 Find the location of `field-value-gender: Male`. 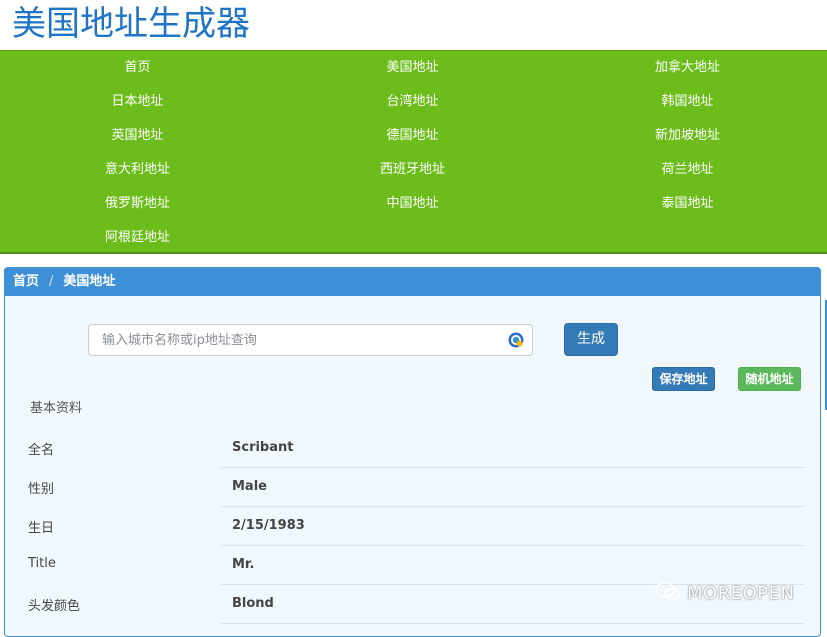

field-value-gender: Male is located at coordinates (249, 486).